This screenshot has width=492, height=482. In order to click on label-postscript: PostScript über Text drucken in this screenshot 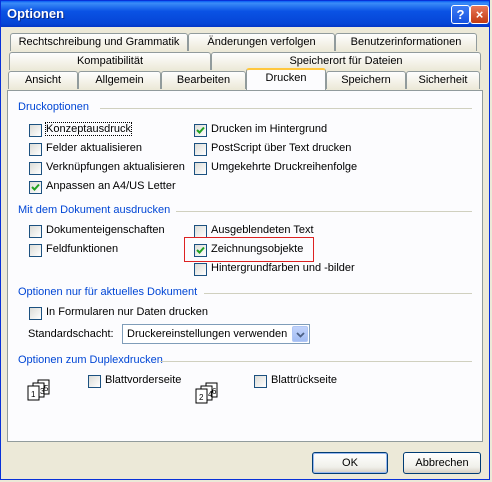, I will do `click(281, 148)`.